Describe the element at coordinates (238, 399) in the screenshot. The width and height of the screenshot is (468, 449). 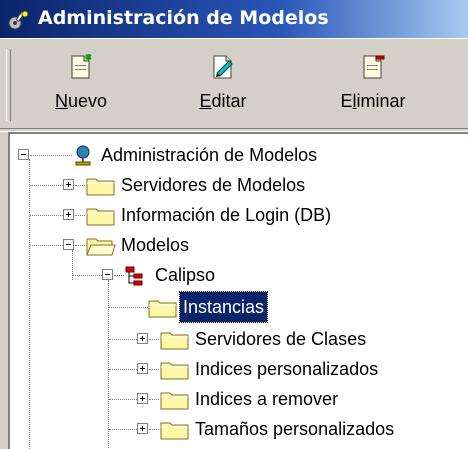
I see `tree-item-indices-a-remover: Indices a remover` at that location.